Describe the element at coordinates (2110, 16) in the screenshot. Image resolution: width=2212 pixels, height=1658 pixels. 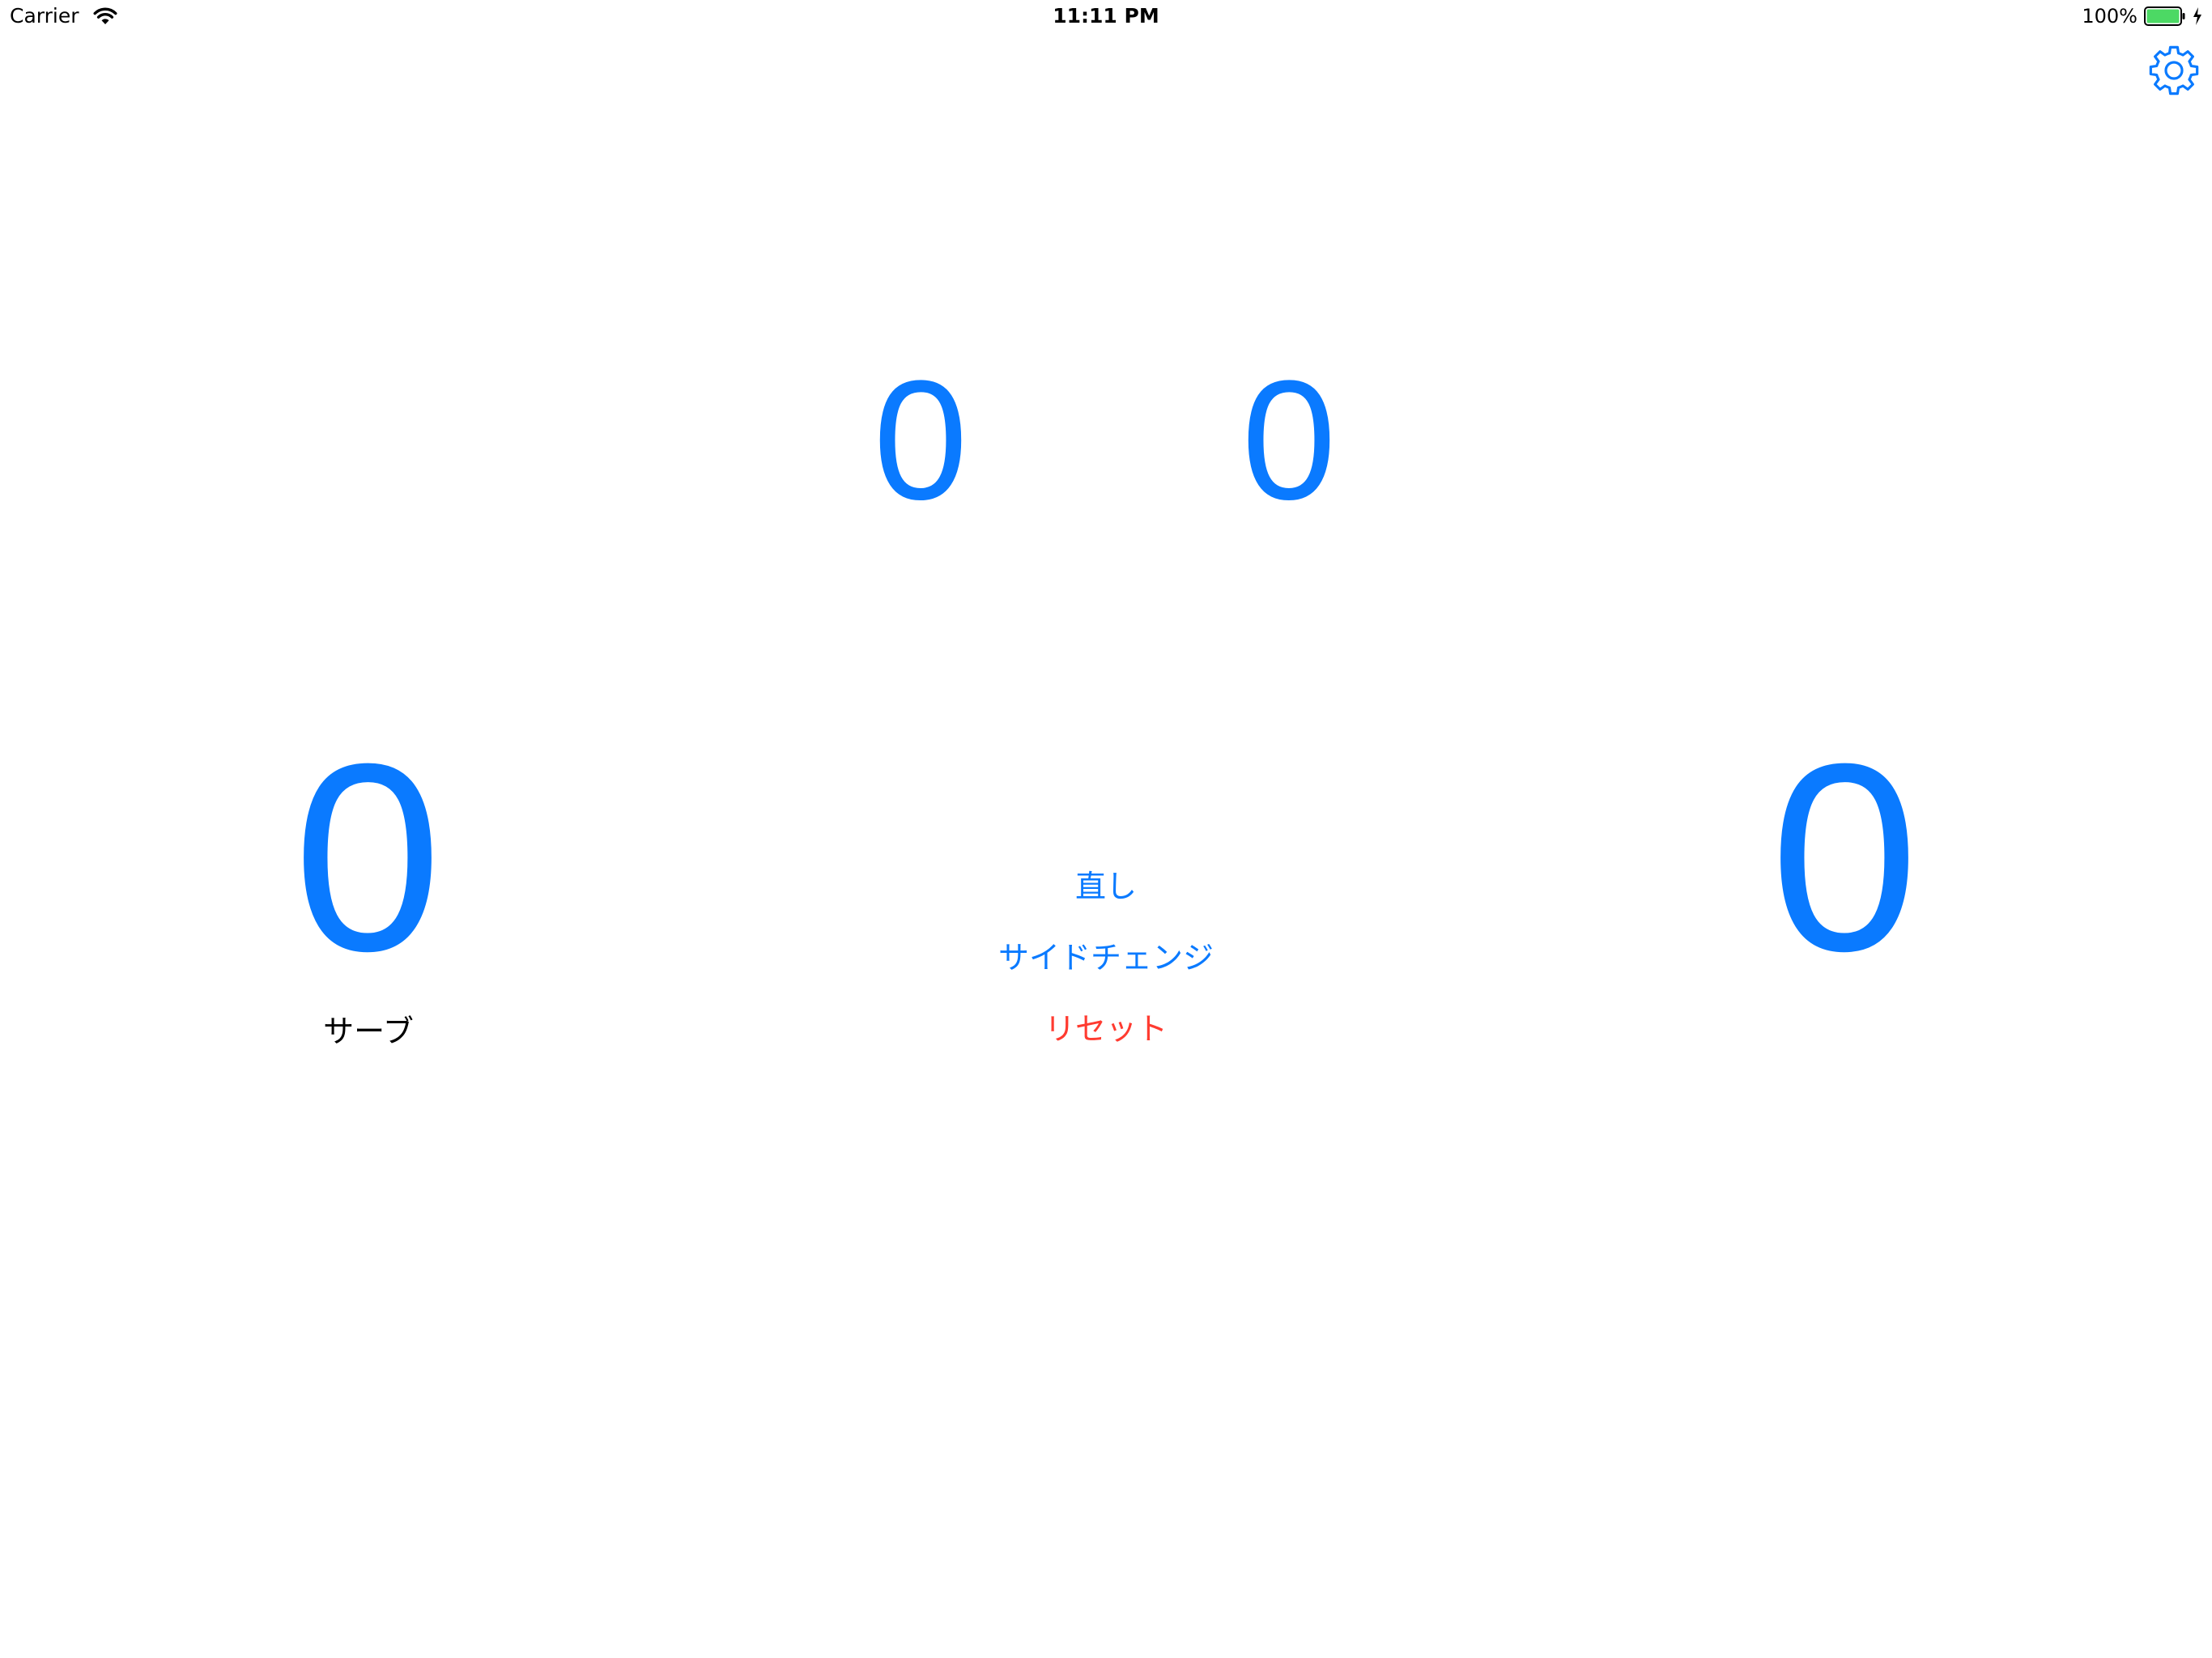
I see `battery-percent: 100%` at that location.